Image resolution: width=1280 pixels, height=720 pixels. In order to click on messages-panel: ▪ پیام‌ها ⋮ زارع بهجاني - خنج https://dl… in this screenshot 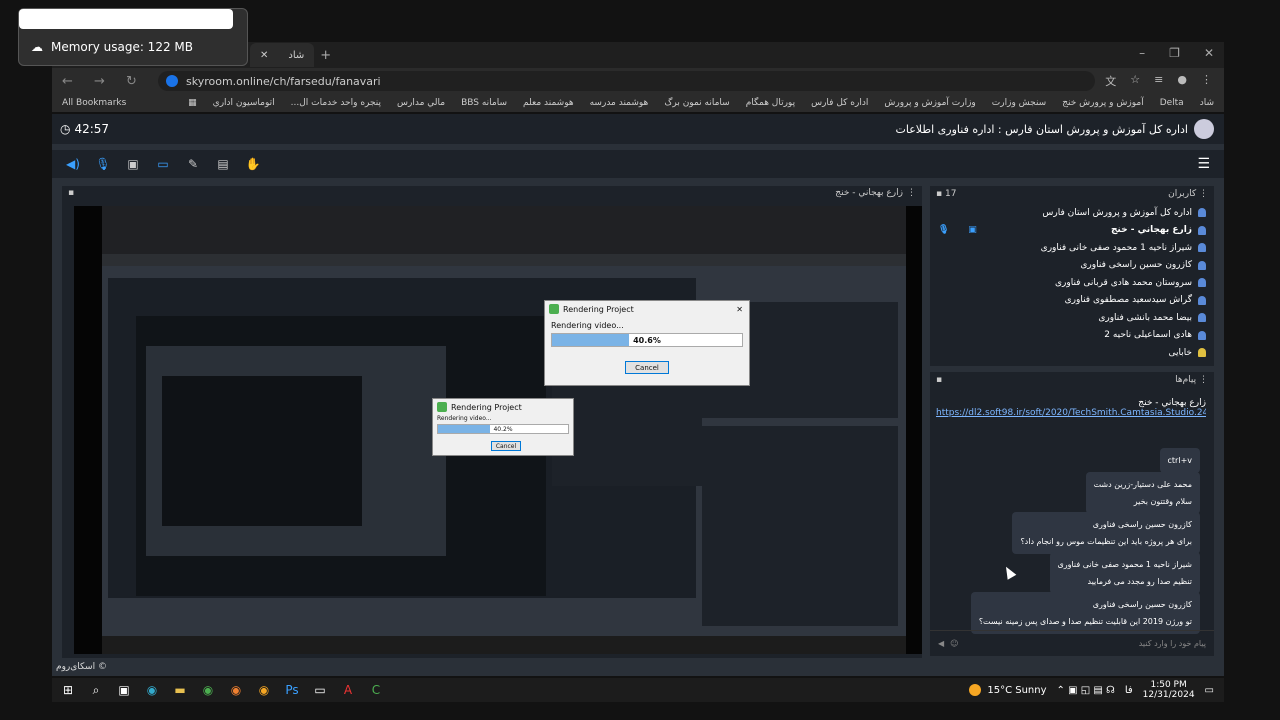, I will do `click(1072, 514)`.